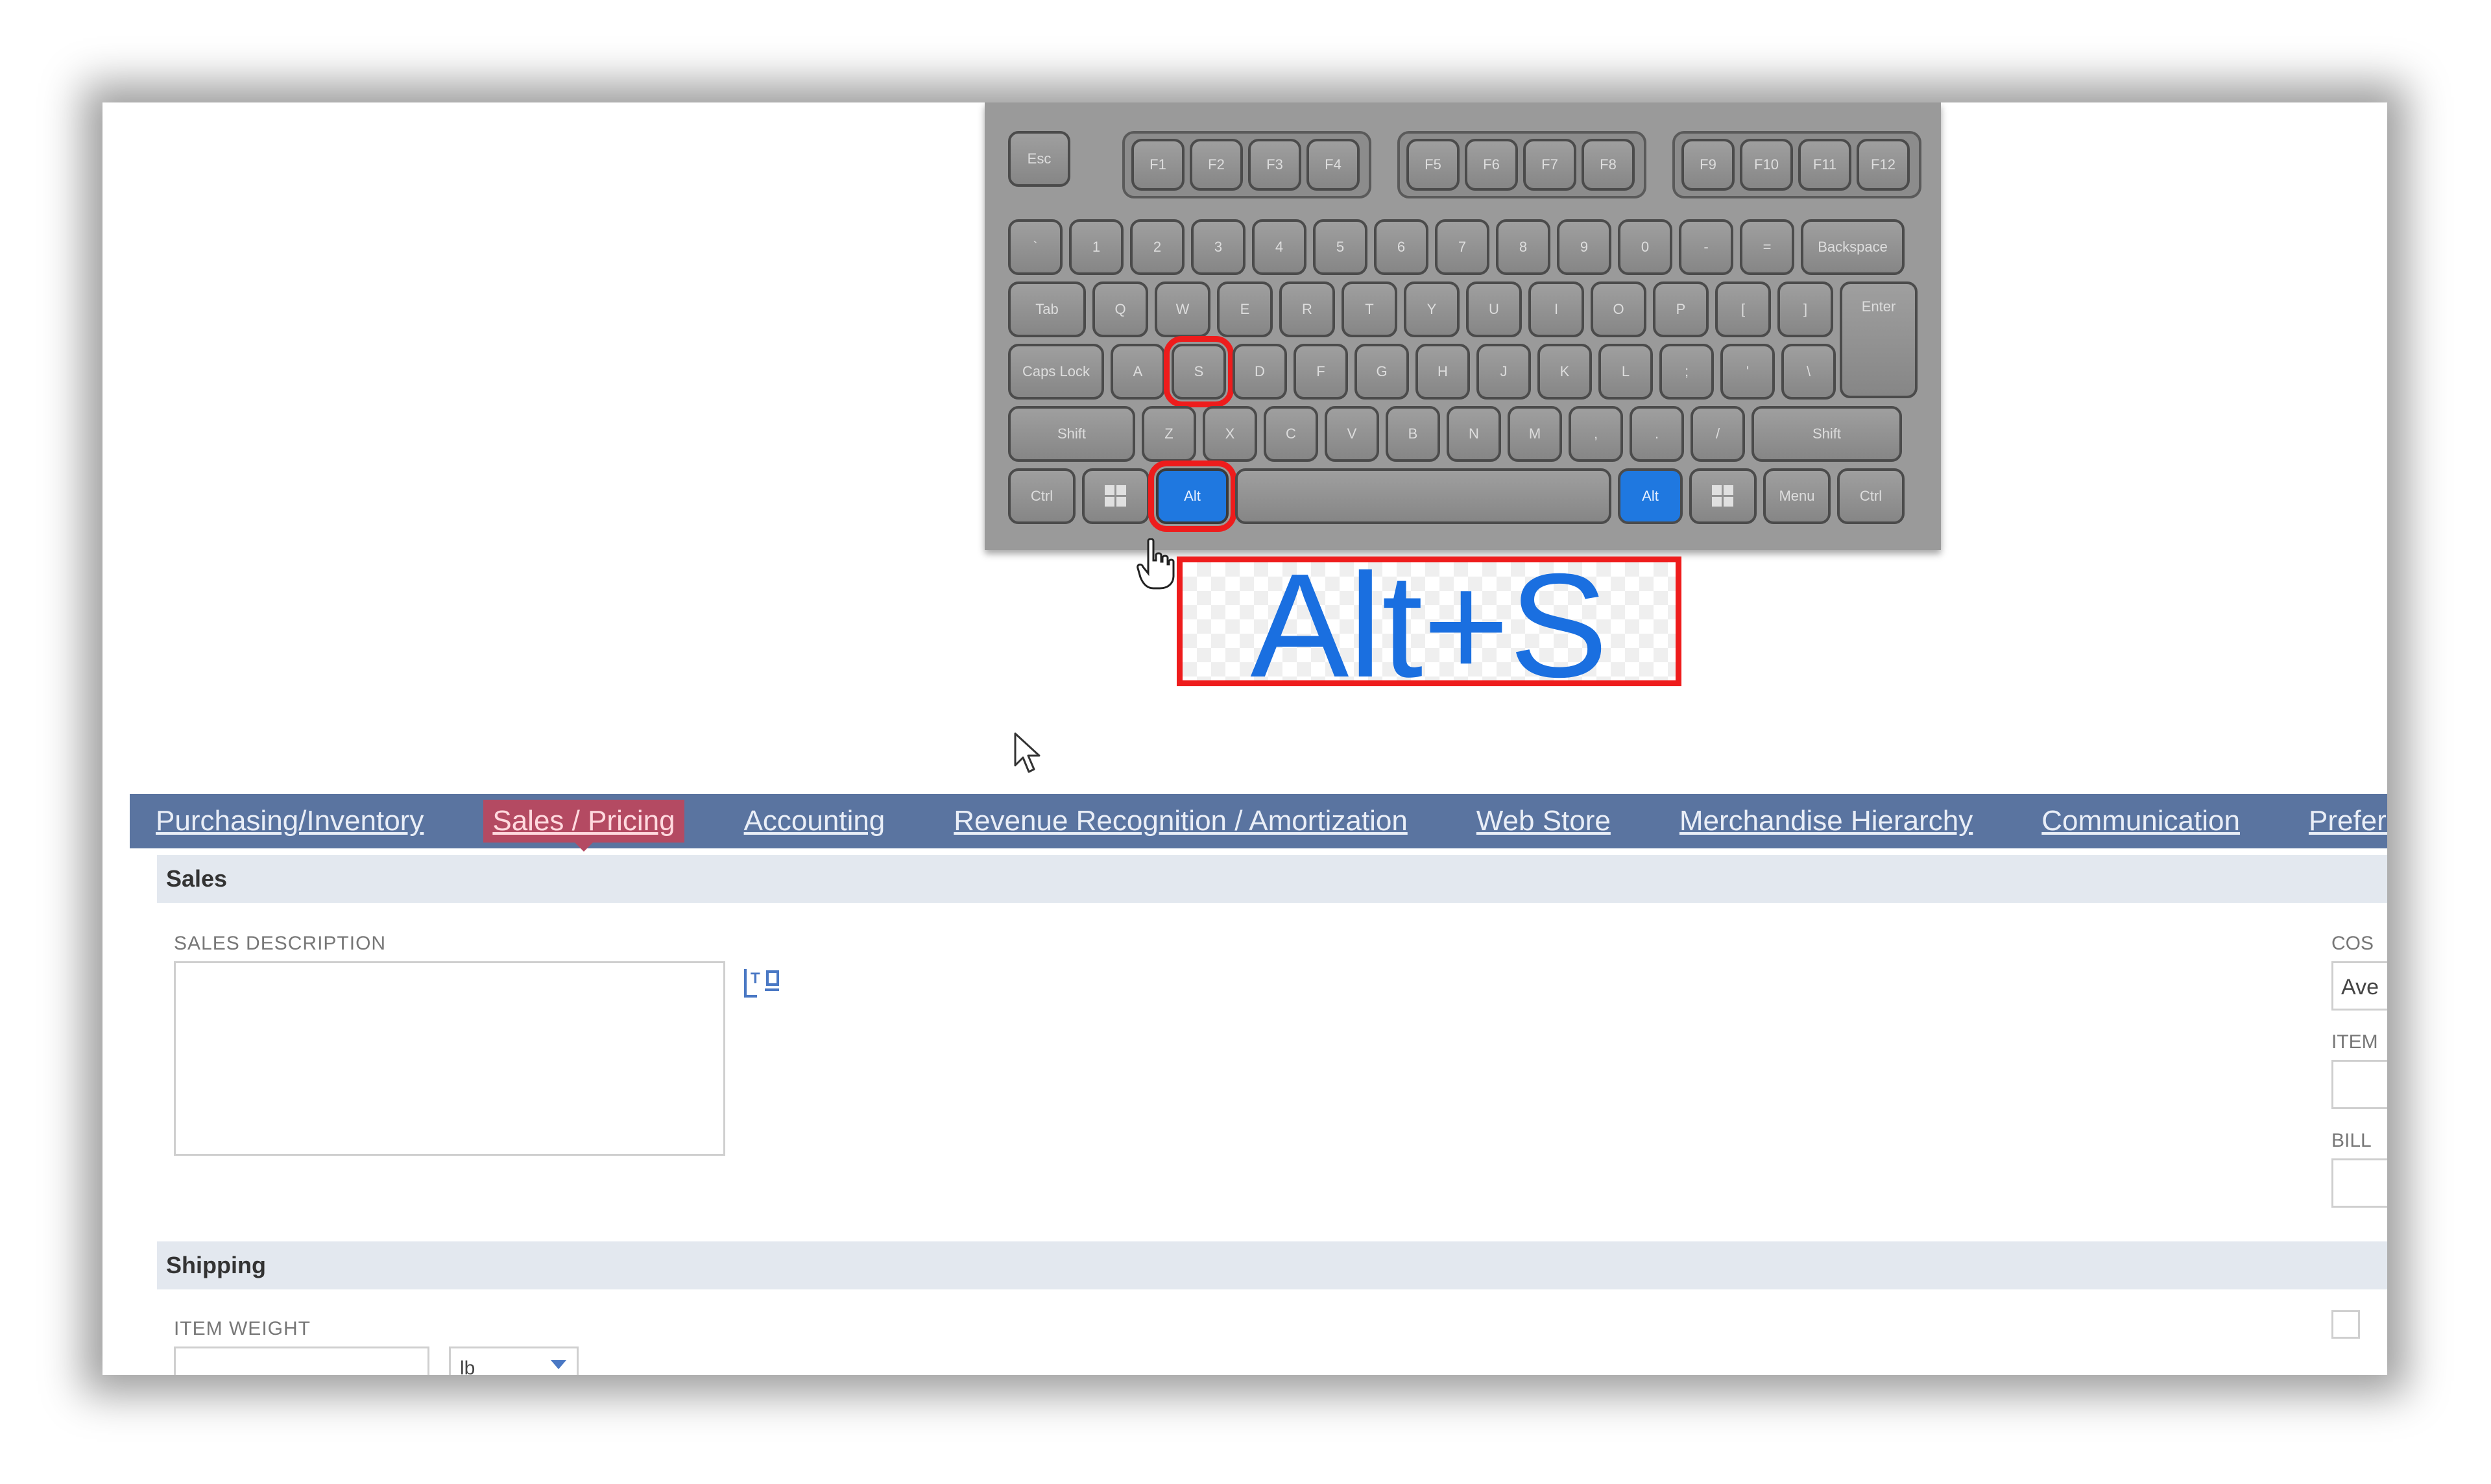 The height and width of the screenshot is (1484, 2491). Describe the element at coordinates (1260, 372) in the screenshot. I see `key-d: D` at that location.